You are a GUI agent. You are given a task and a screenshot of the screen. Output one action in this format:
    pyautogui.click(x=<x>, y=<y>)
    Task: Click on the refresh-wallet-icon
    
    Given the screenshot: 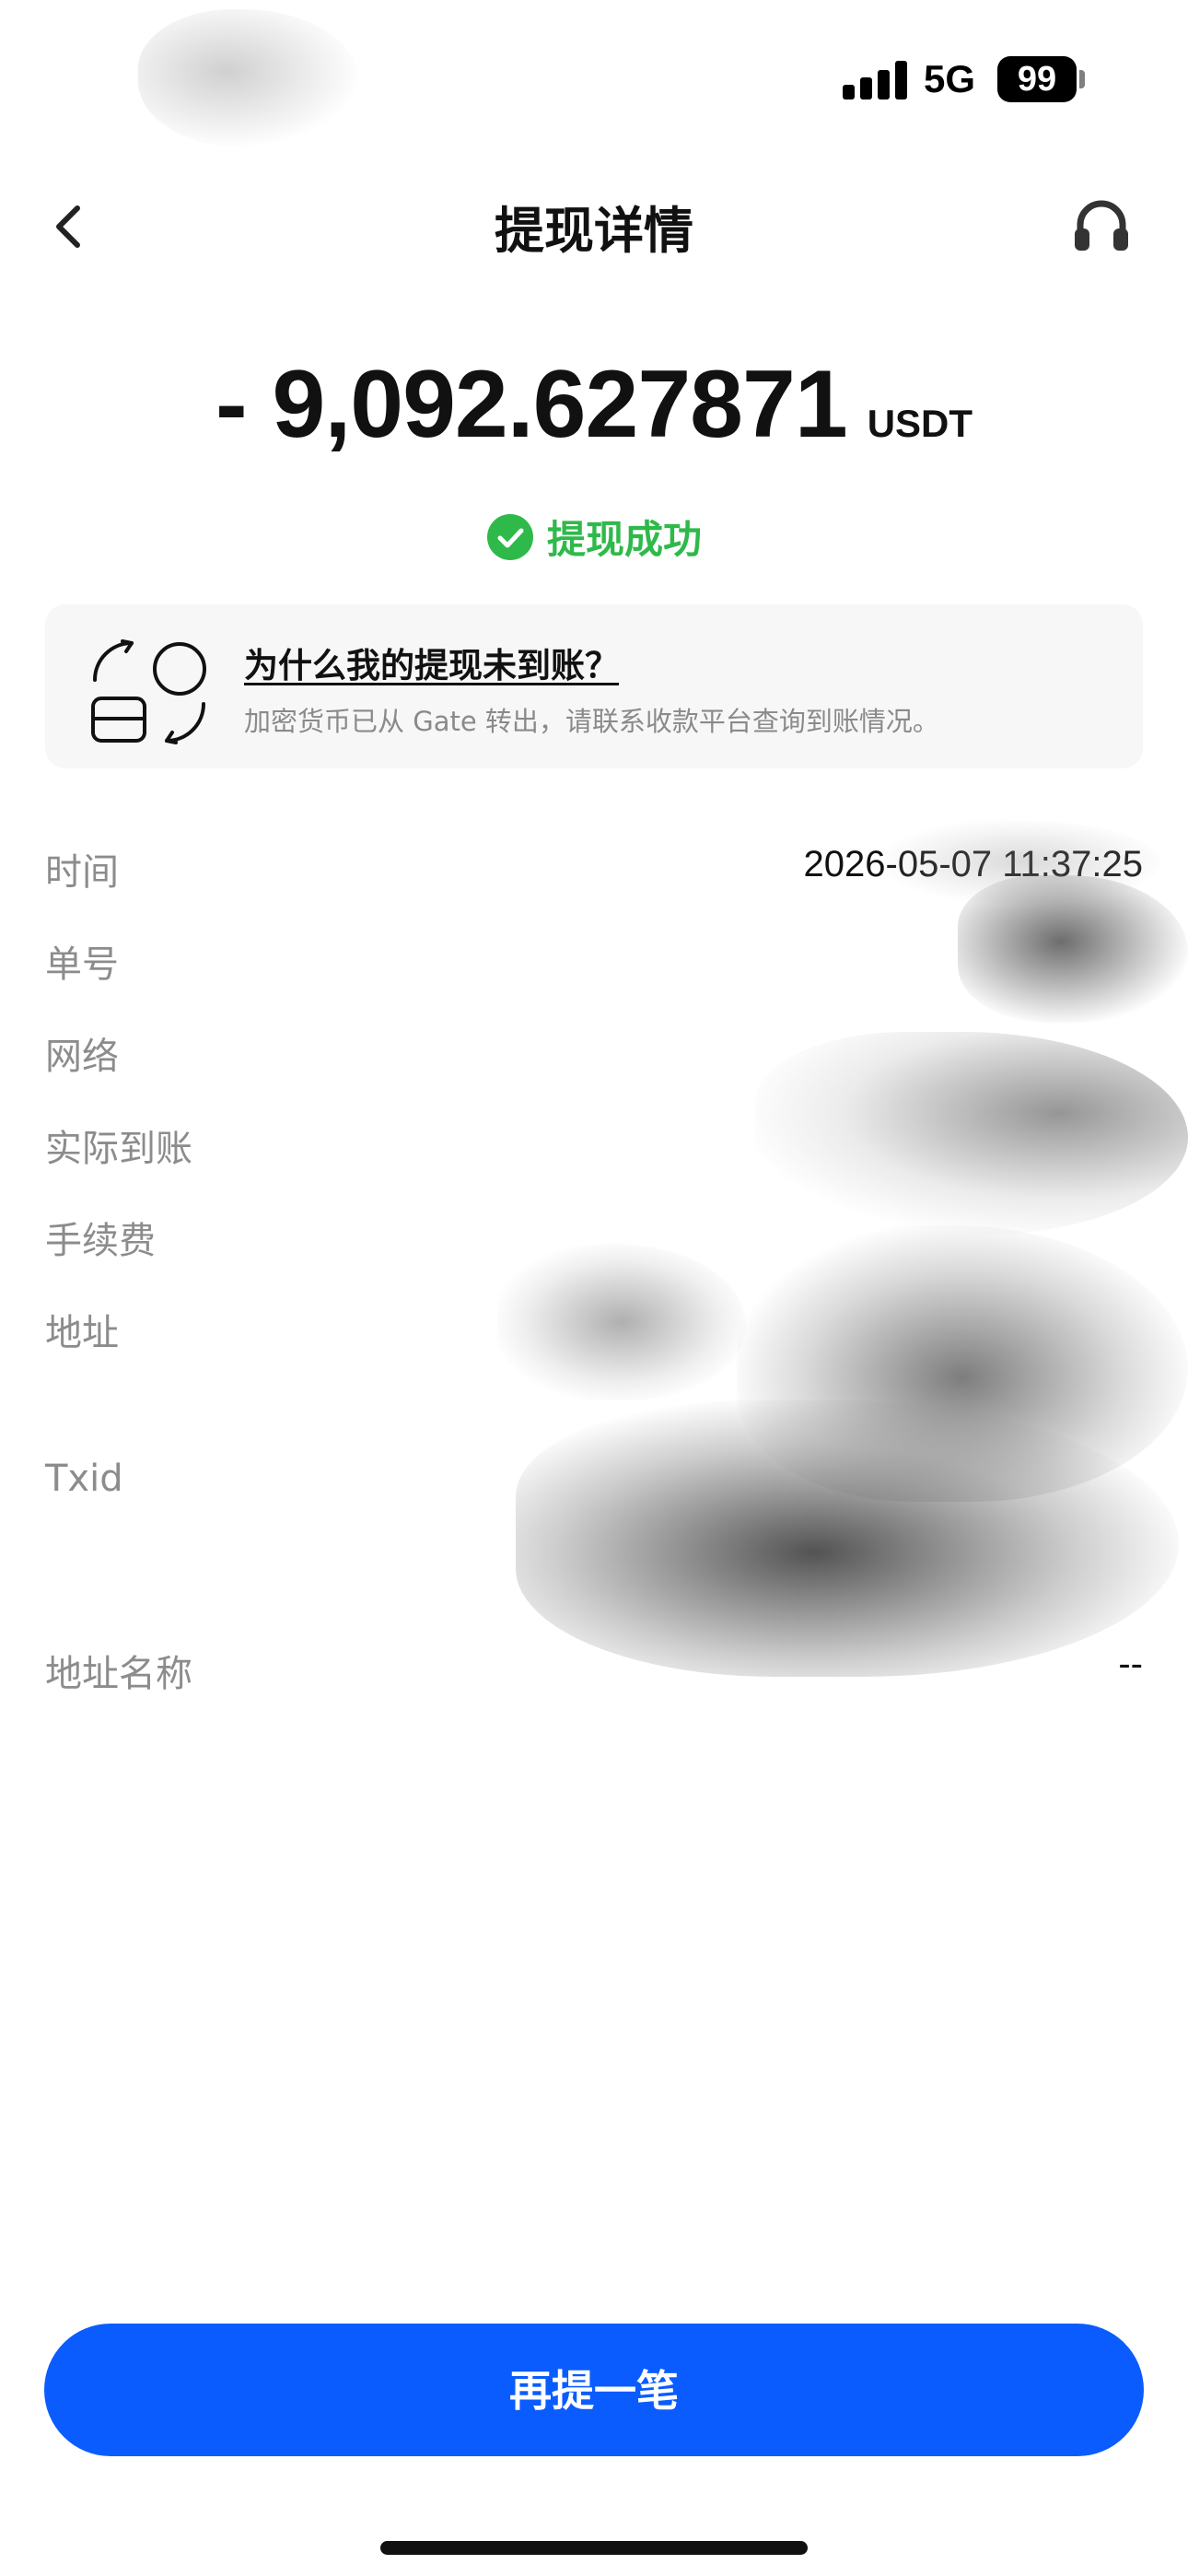 What is the action you would take?
    pyautogui.click(x=148, y=691)
    